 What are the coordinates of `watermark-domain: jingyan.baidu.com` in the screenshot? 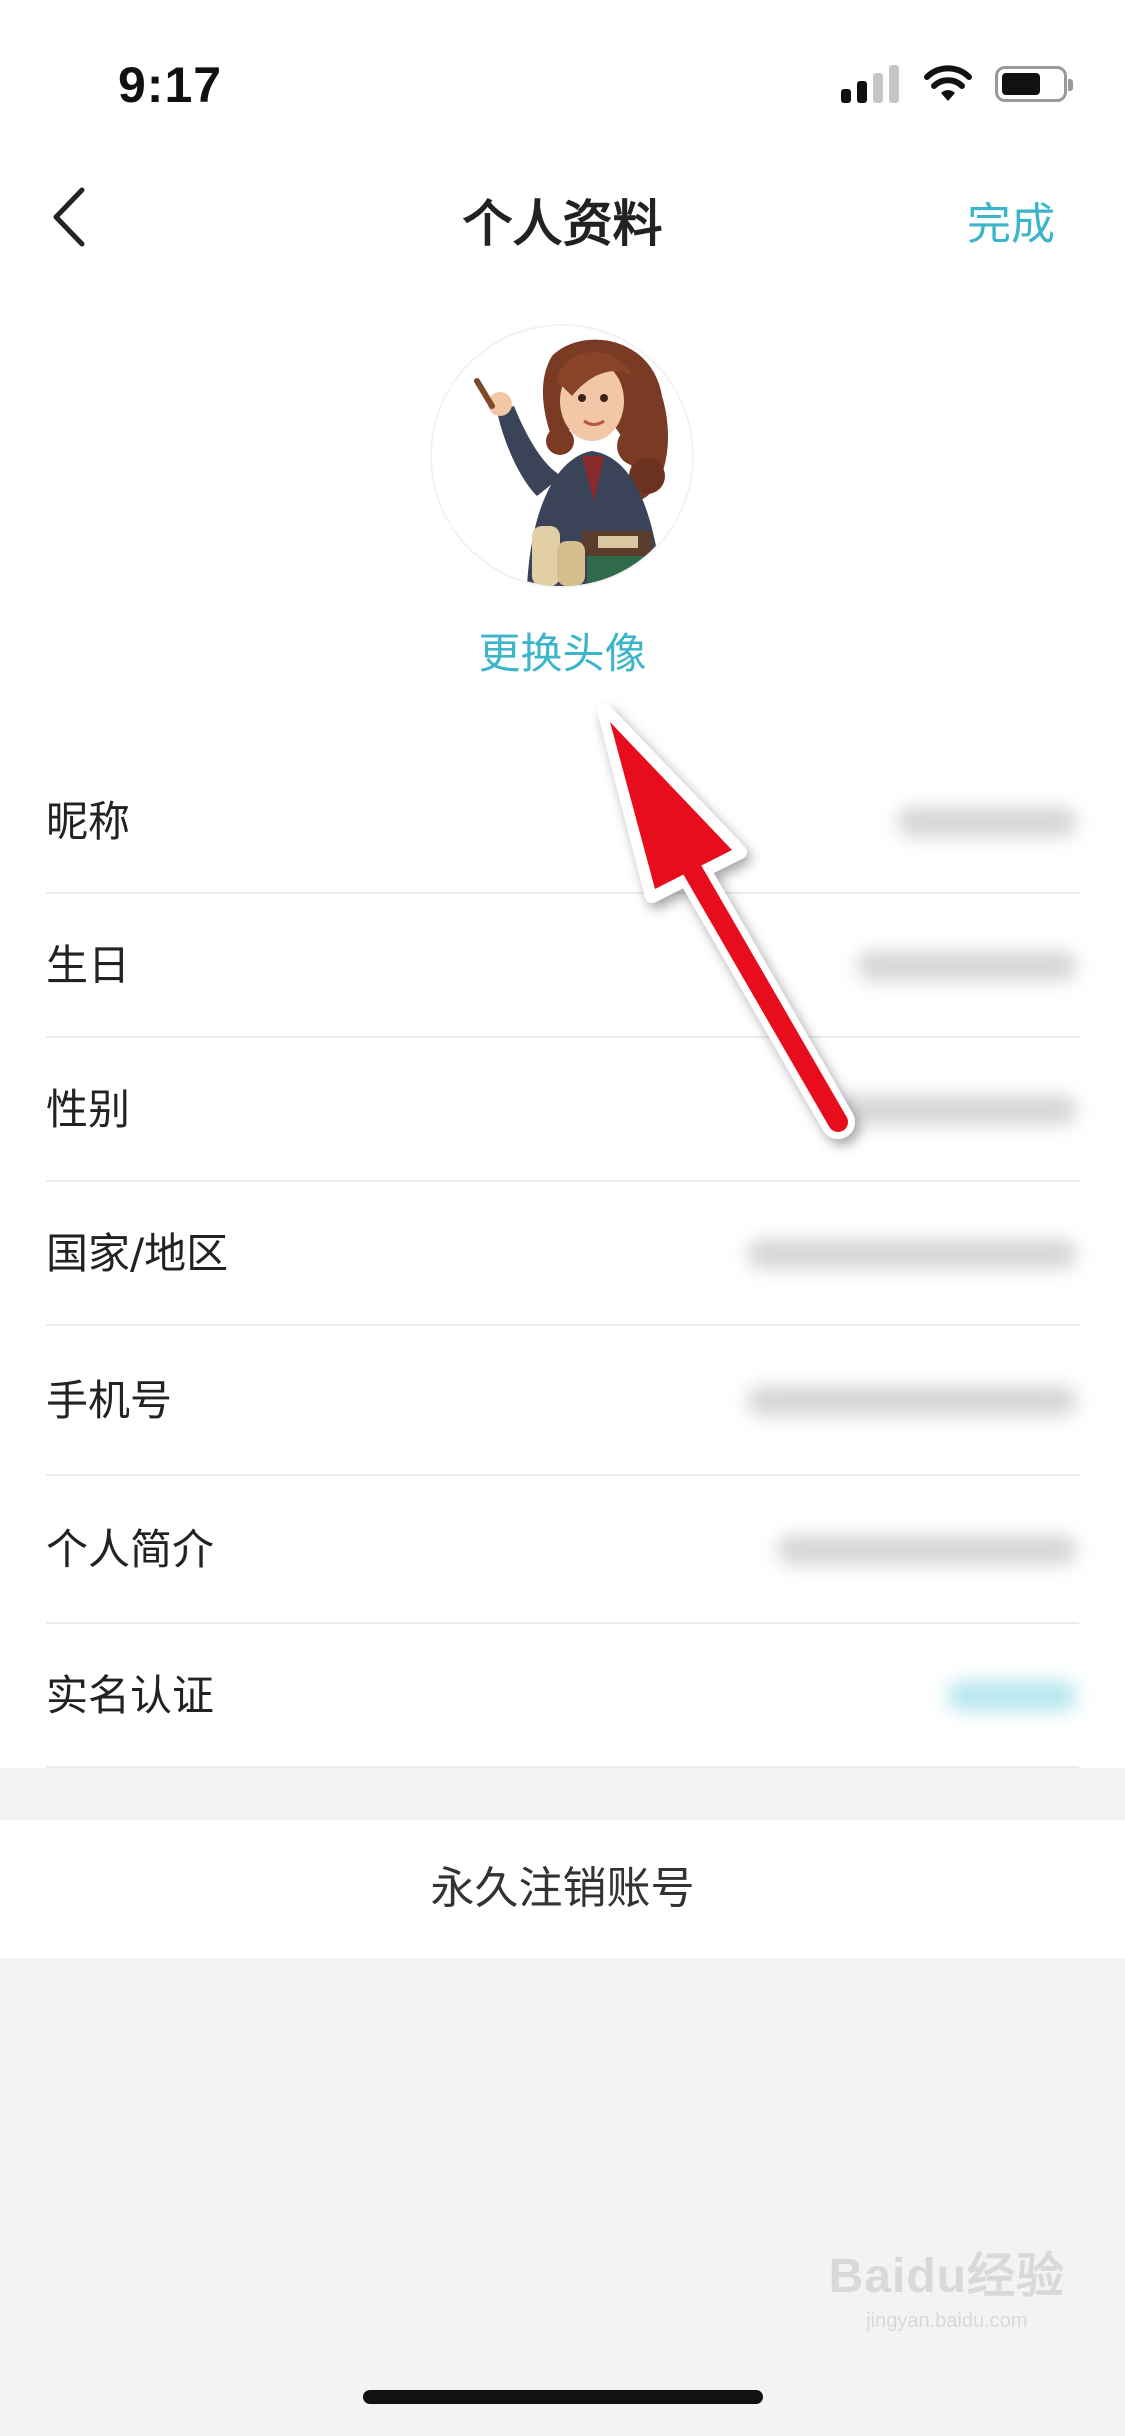 It's located at (947, 2321).